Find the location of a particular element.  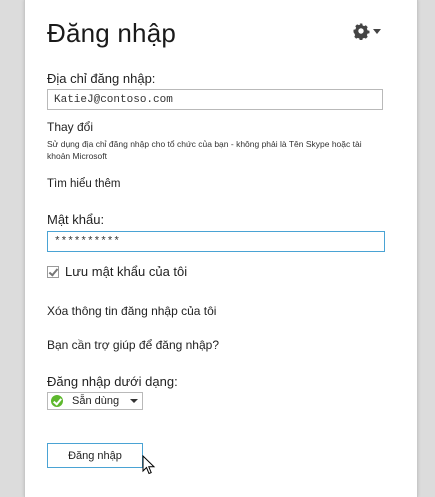

address-label: Địa chỉ đăng nhập: is located at coordinates (101, 78).